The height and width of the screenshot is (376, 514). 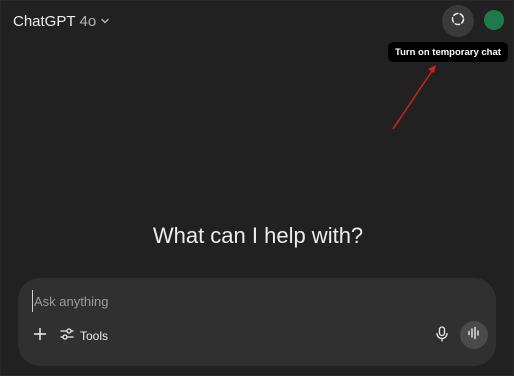 I want to click on model-switcher: ChatGPT 4o, so click(x=61, y=21).